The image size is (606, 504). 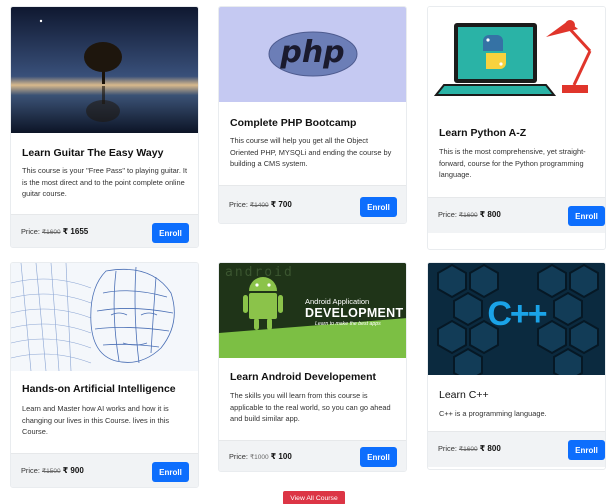 I want to click on old-price: ₹1400, so click(x=259, y=205).